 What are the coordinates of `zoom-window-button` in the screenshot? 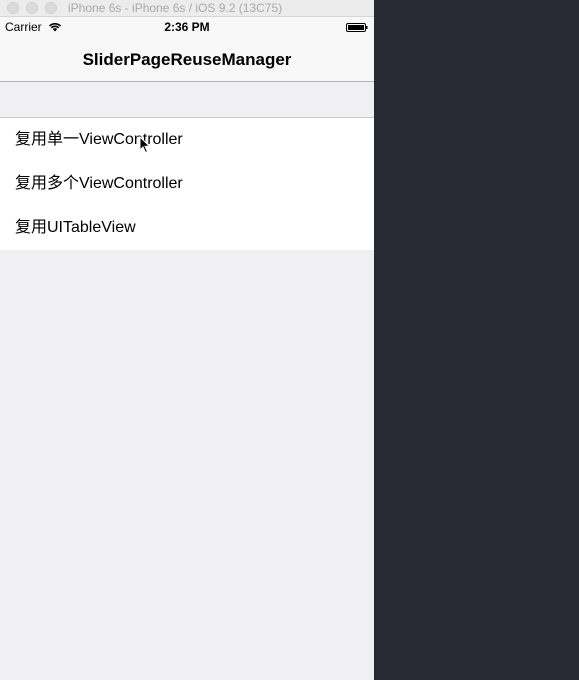 It's located at (51, 8).